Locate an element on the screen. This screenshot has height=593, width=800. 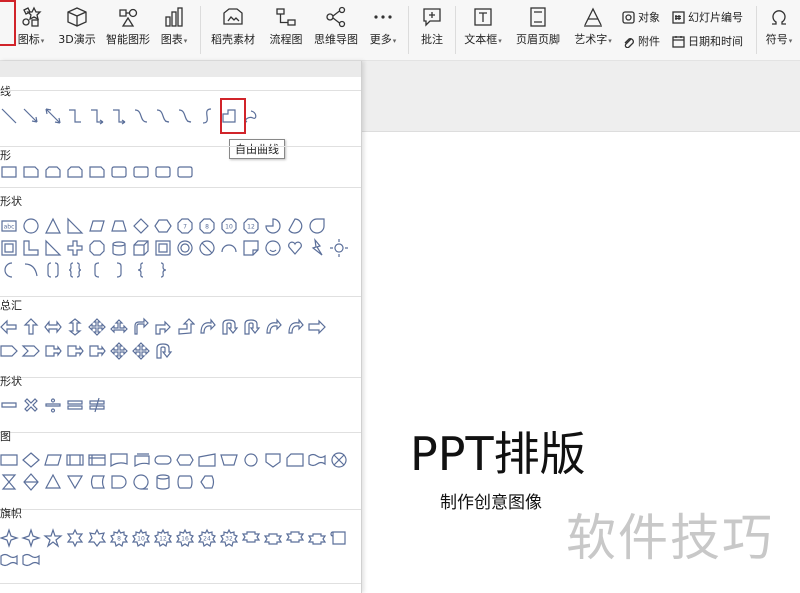
hex-shape-icon is located at coordinates (163, 226).